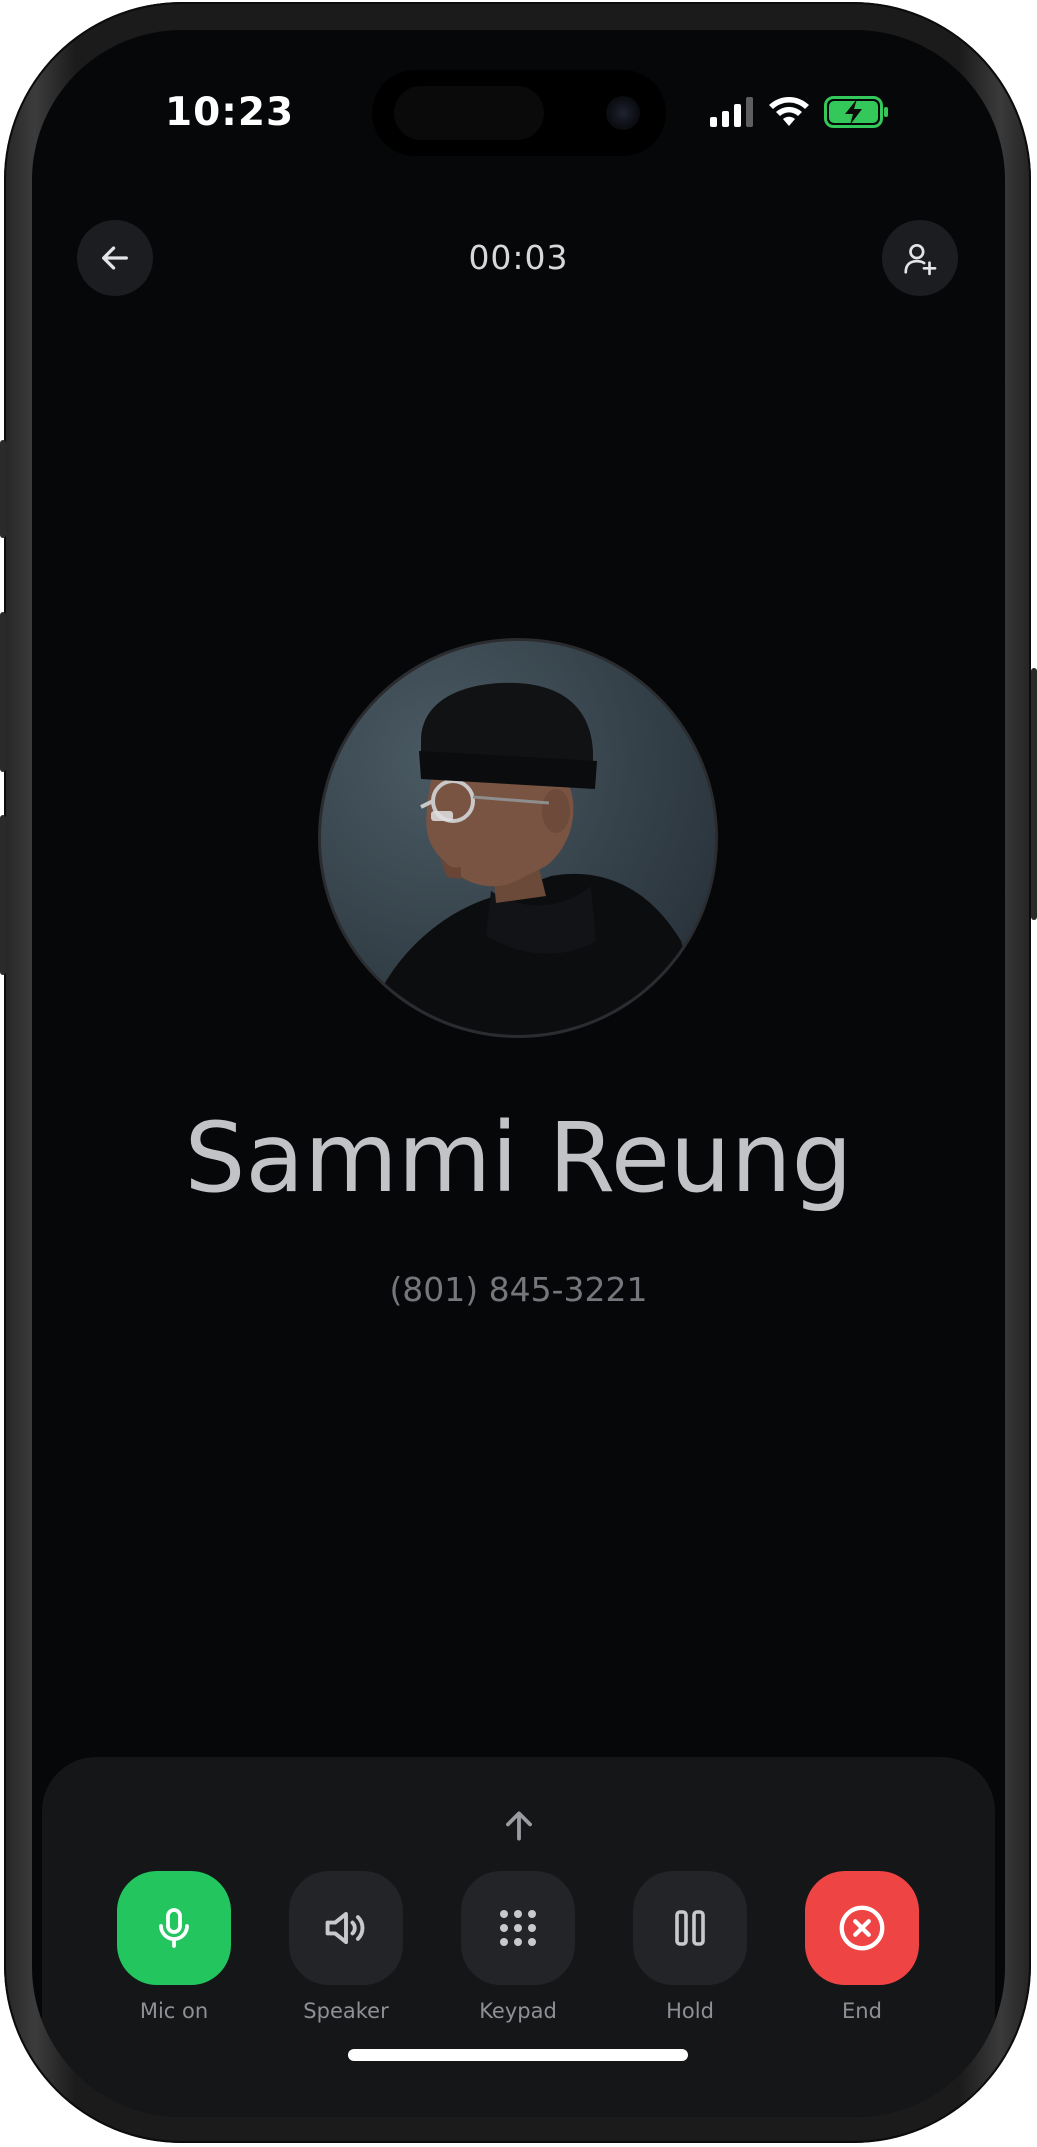 This screenshot has width=1037, height=2147. What do you see at coordinates (789, 111) in the screenshot?
I see `wifi-icon` at bounding box center [789, 111].